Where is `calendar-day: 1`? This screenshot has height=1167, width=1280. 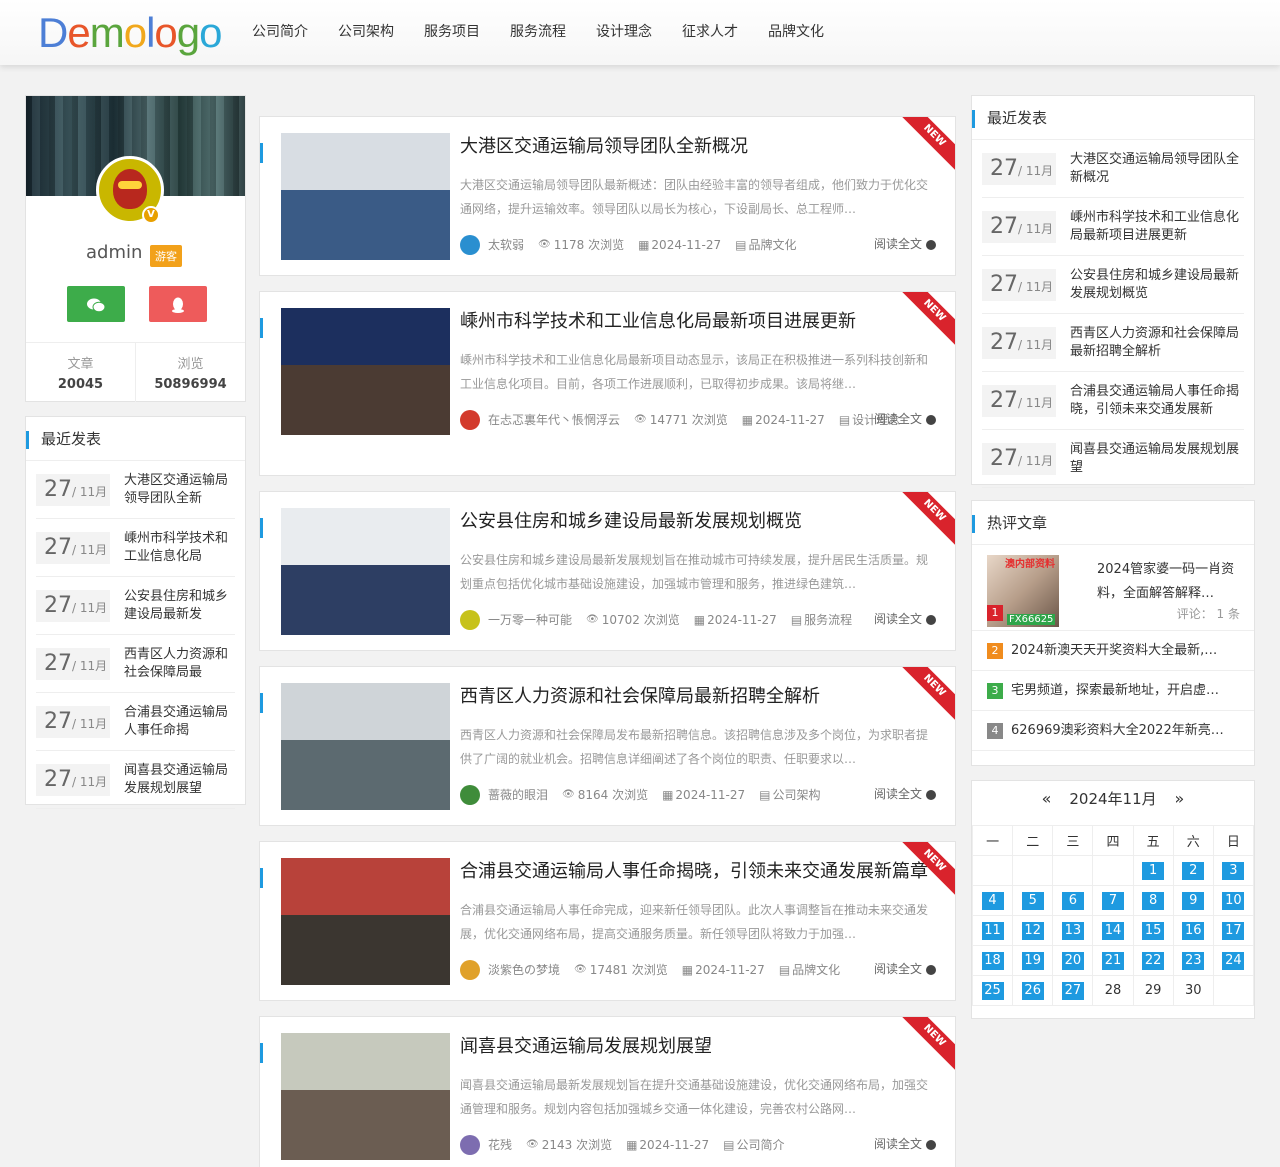
calendar-day: 1 is located at coordinates (1153, 870).